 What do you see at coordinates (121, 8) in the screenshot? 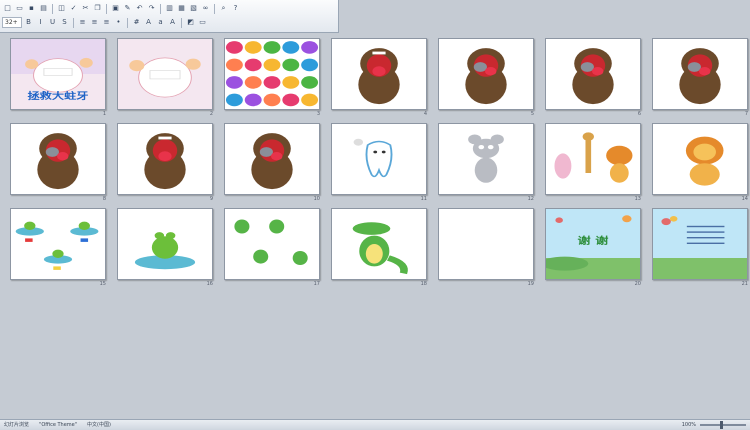
I see `standard-toolbar-row: □ ▭ ▪ ▤ ◫ ✓ ✂ ❐ ▣ ✎ ↶ ↷ ▥ ▦ ▧ ∞ ⌕?` at bounding box center [121, 8].